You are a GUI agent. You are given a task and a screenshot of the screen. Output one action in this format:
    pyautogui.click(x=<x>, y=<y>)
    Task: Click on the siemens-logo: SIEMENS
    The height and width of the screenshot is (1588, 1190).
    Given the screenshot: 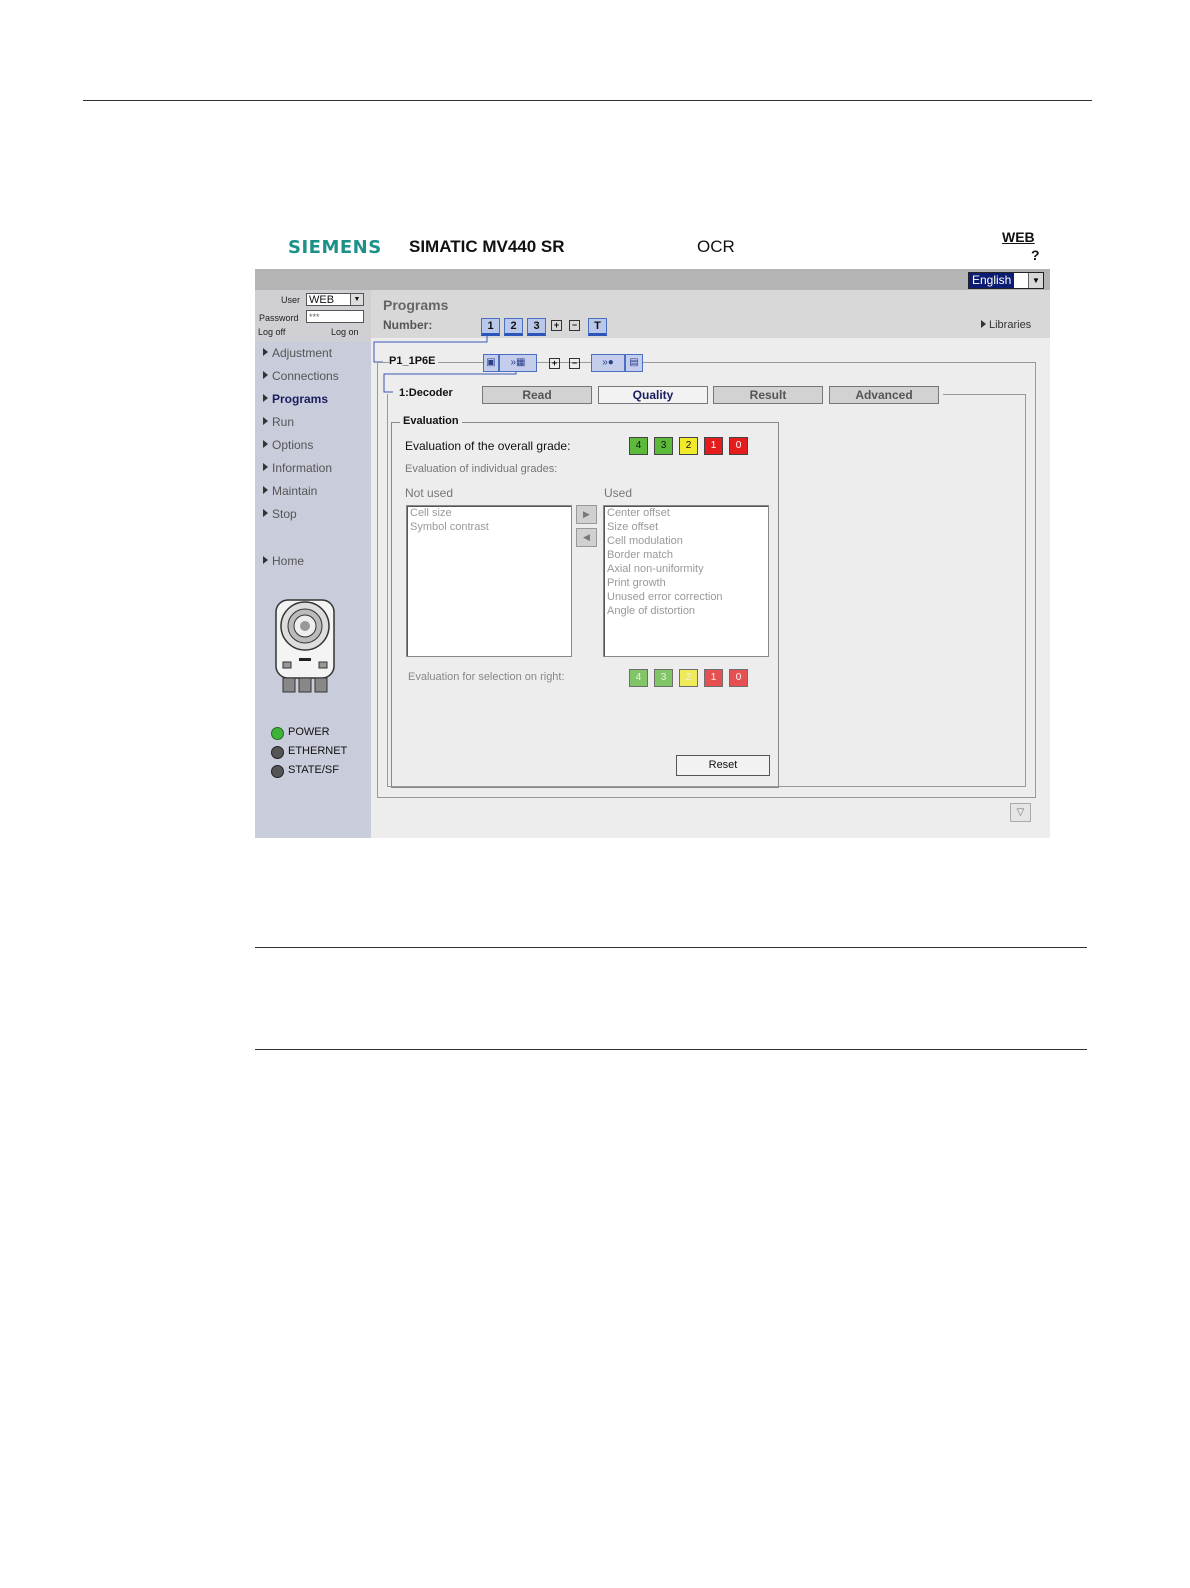 What is the action you would take?
    pyautogui.click(x=335, y=247)
    